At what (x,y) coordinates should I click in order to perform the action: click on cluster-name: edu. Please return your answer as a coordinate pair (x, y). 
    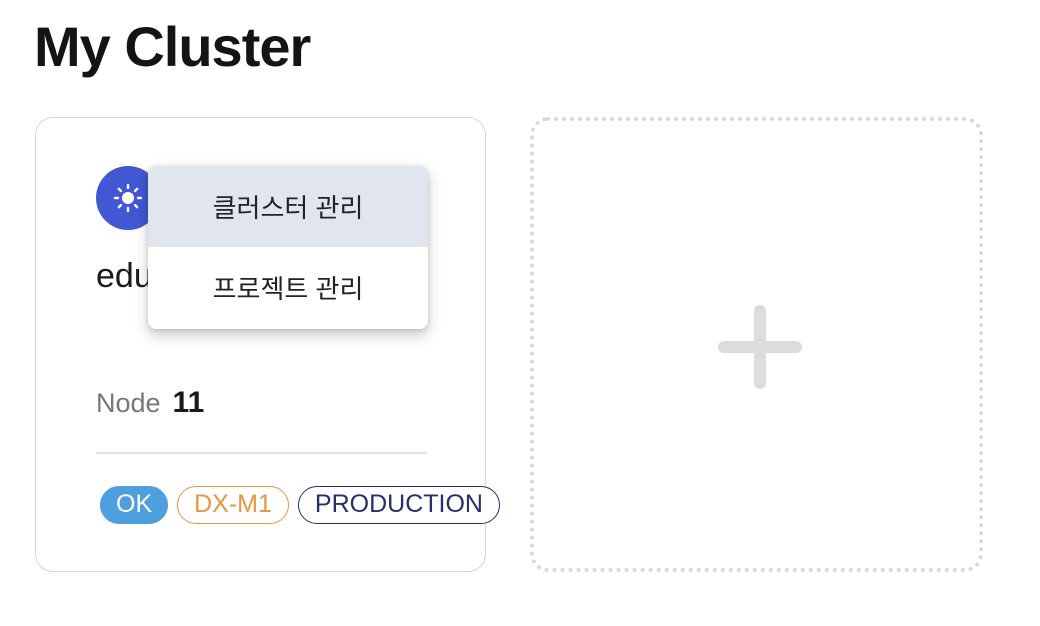
    Looking at the image, I should click on (124, 276).